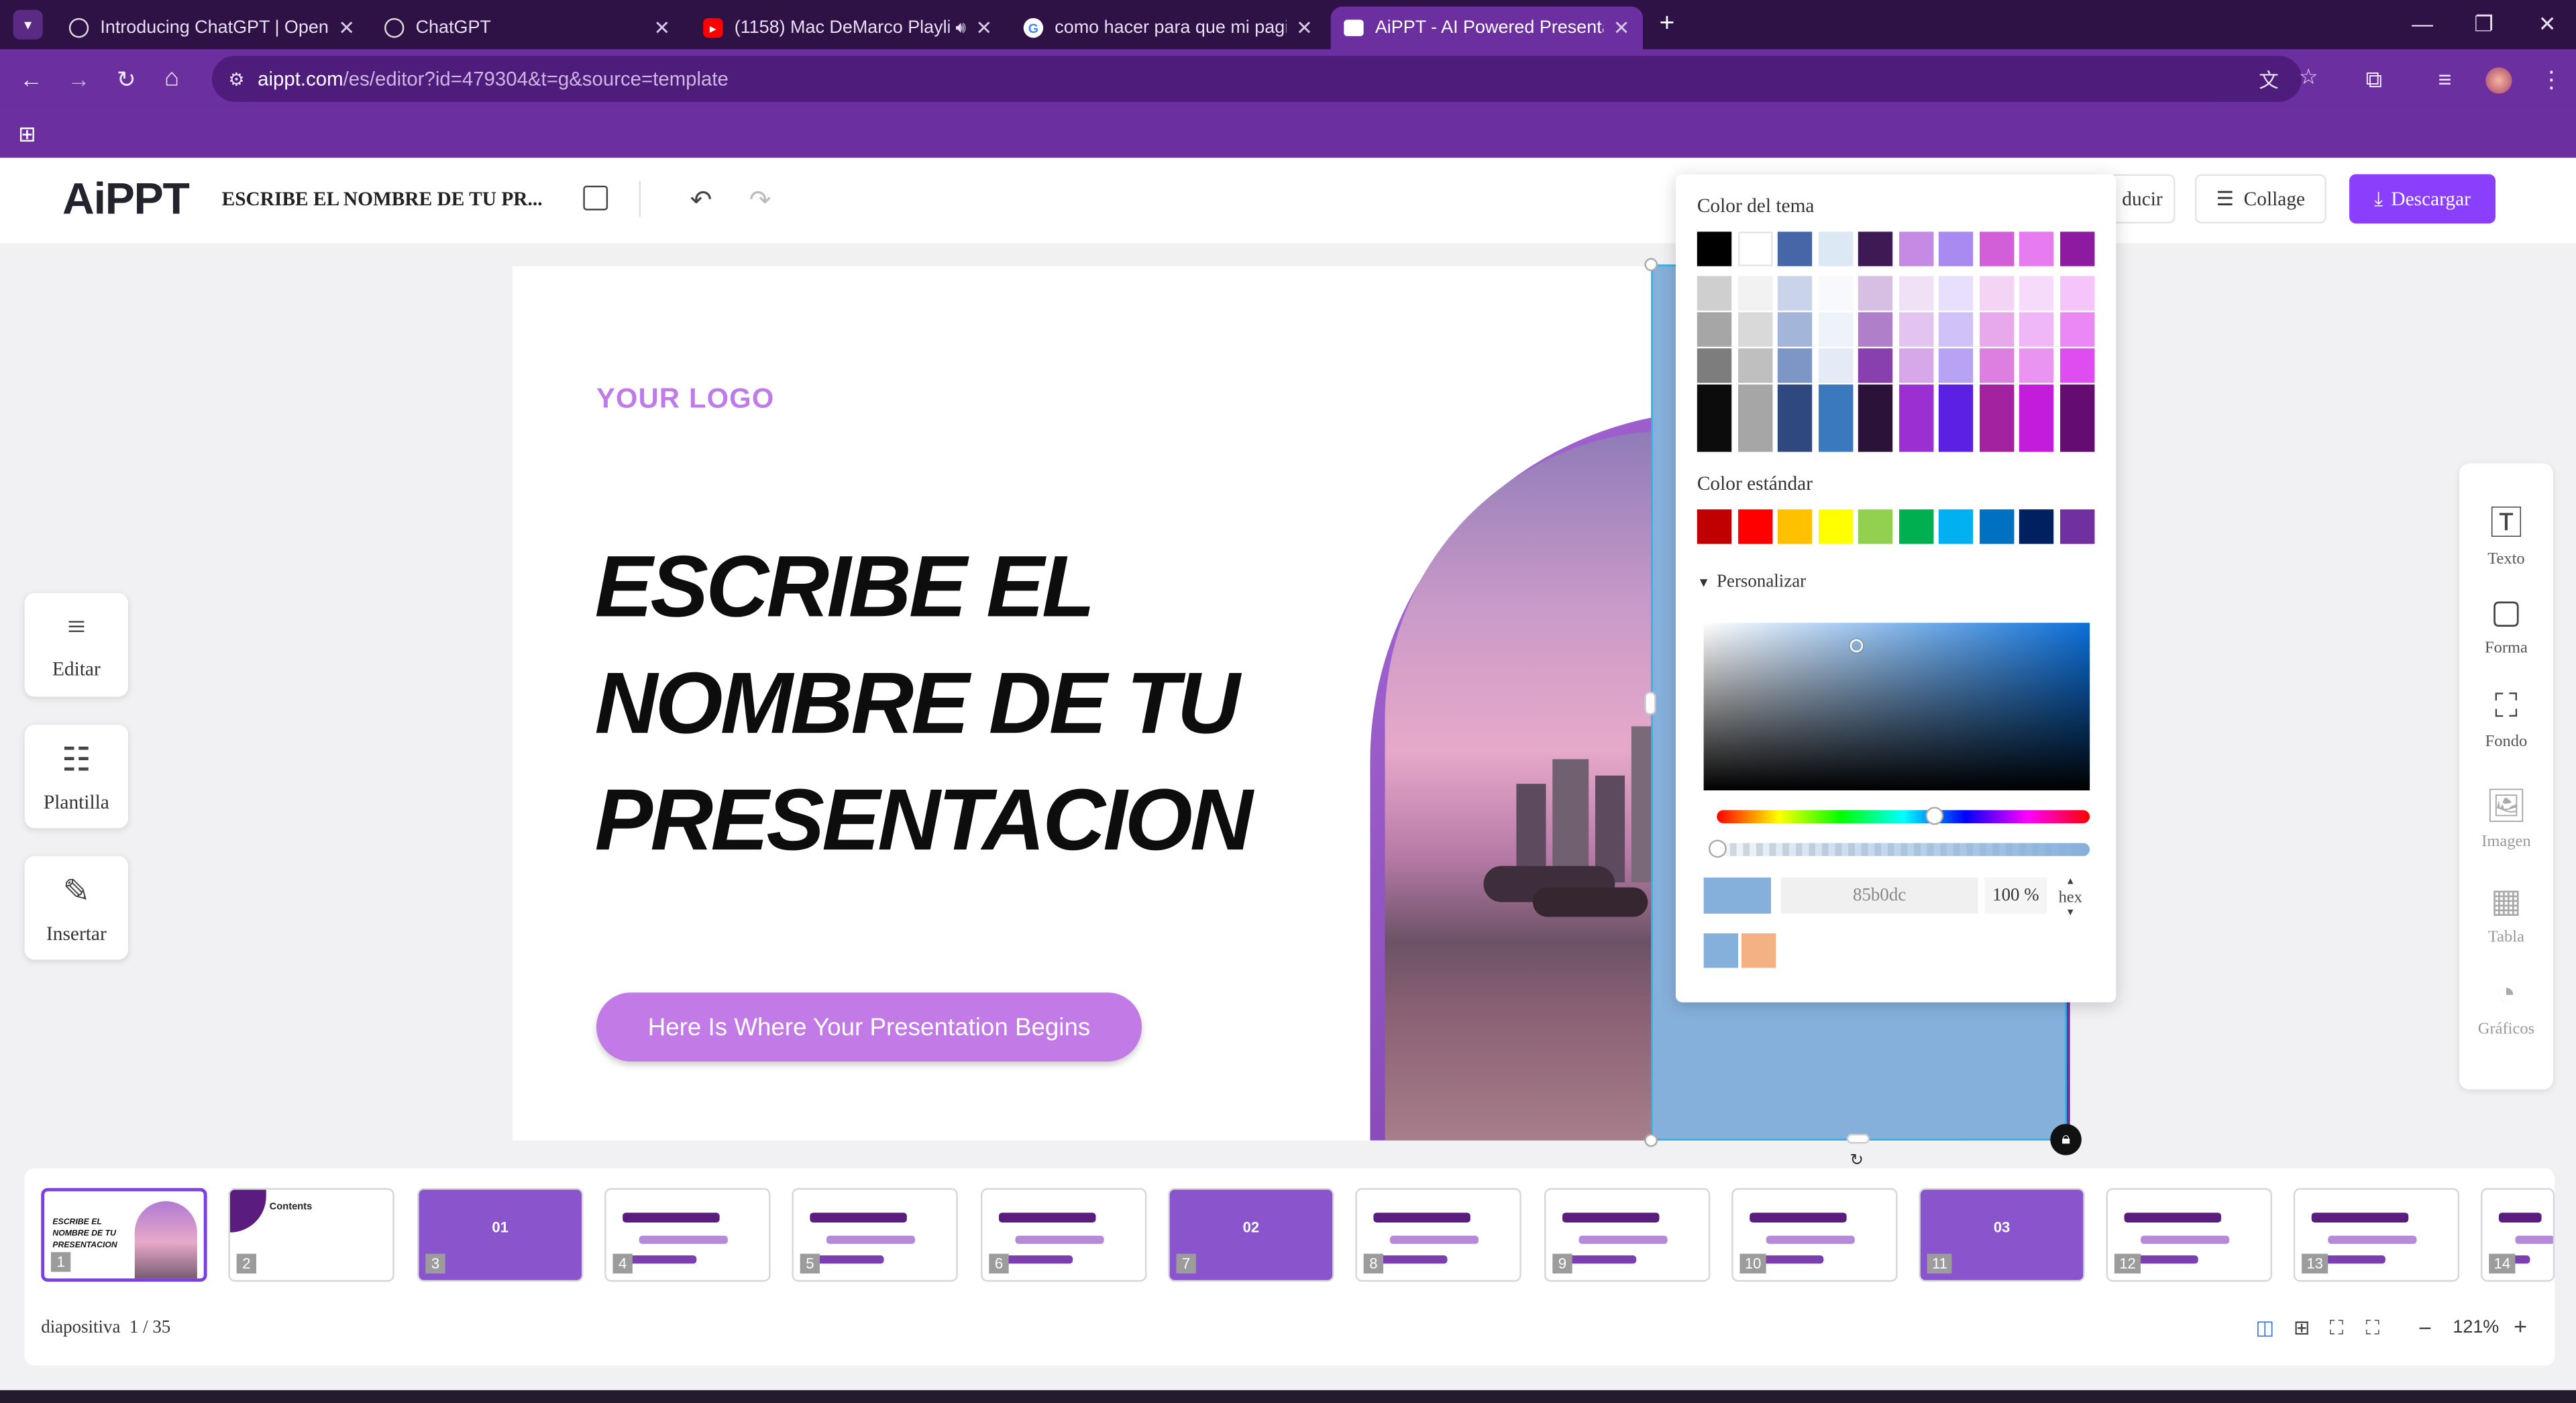 The image size is (2576, 1403). Describe the element at coordinates (2015, 896) in the screenshot. I see `opacity-input: 100 %` at that location.